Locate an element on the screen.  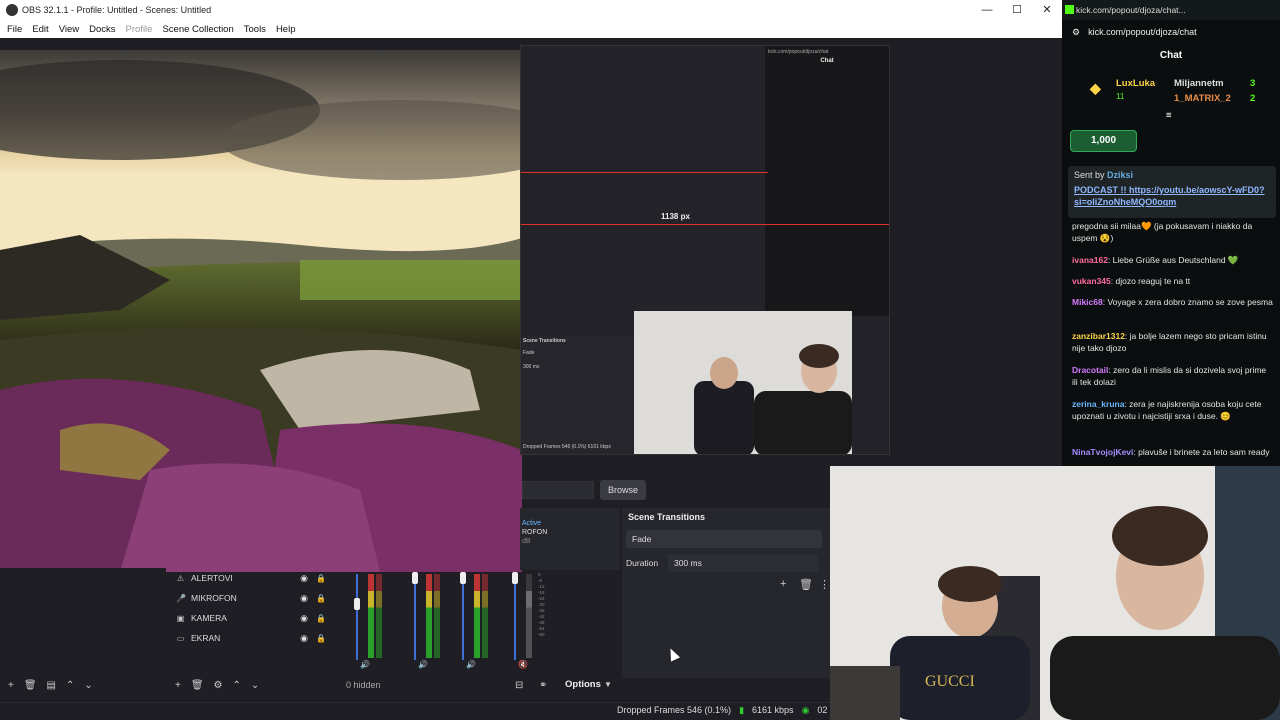
source-row: ▭ EKRAN ◉ 🔒 is located at coordinates (252, 638).